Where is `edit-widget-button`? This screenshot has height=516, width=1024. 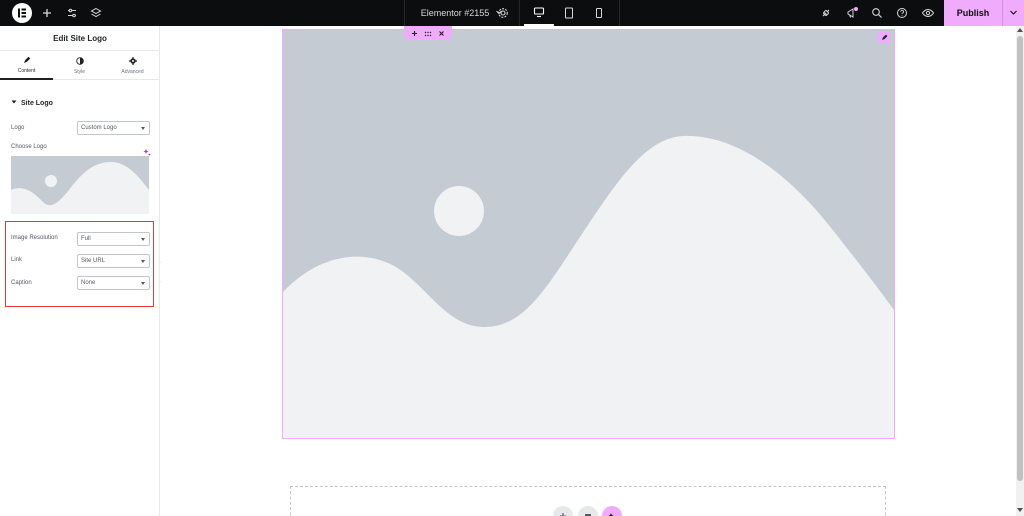 edit-widget-button is located at coordinates (884, 37).